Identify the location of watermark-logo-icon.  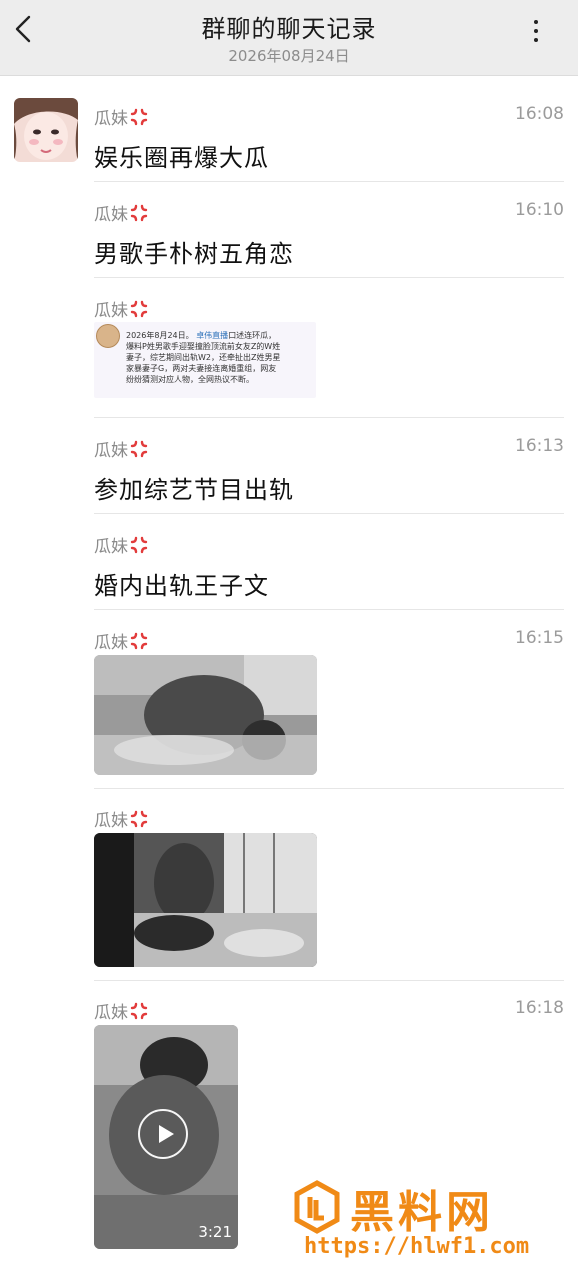
(317, 1207).